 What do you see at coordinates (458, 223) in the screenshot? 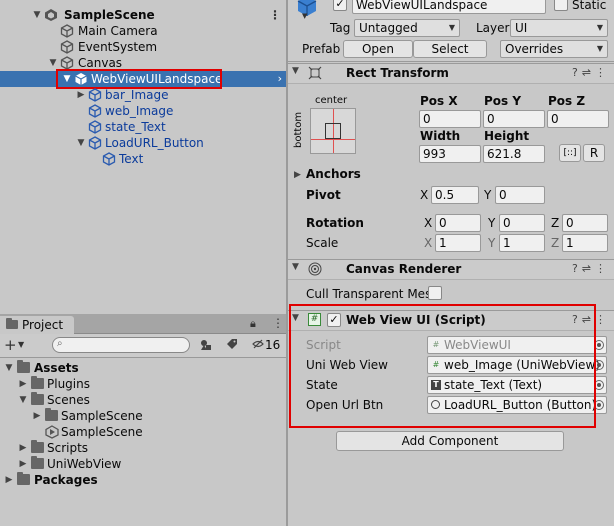
I see `rot-x-field: 0` at bounding box center [458, 223].